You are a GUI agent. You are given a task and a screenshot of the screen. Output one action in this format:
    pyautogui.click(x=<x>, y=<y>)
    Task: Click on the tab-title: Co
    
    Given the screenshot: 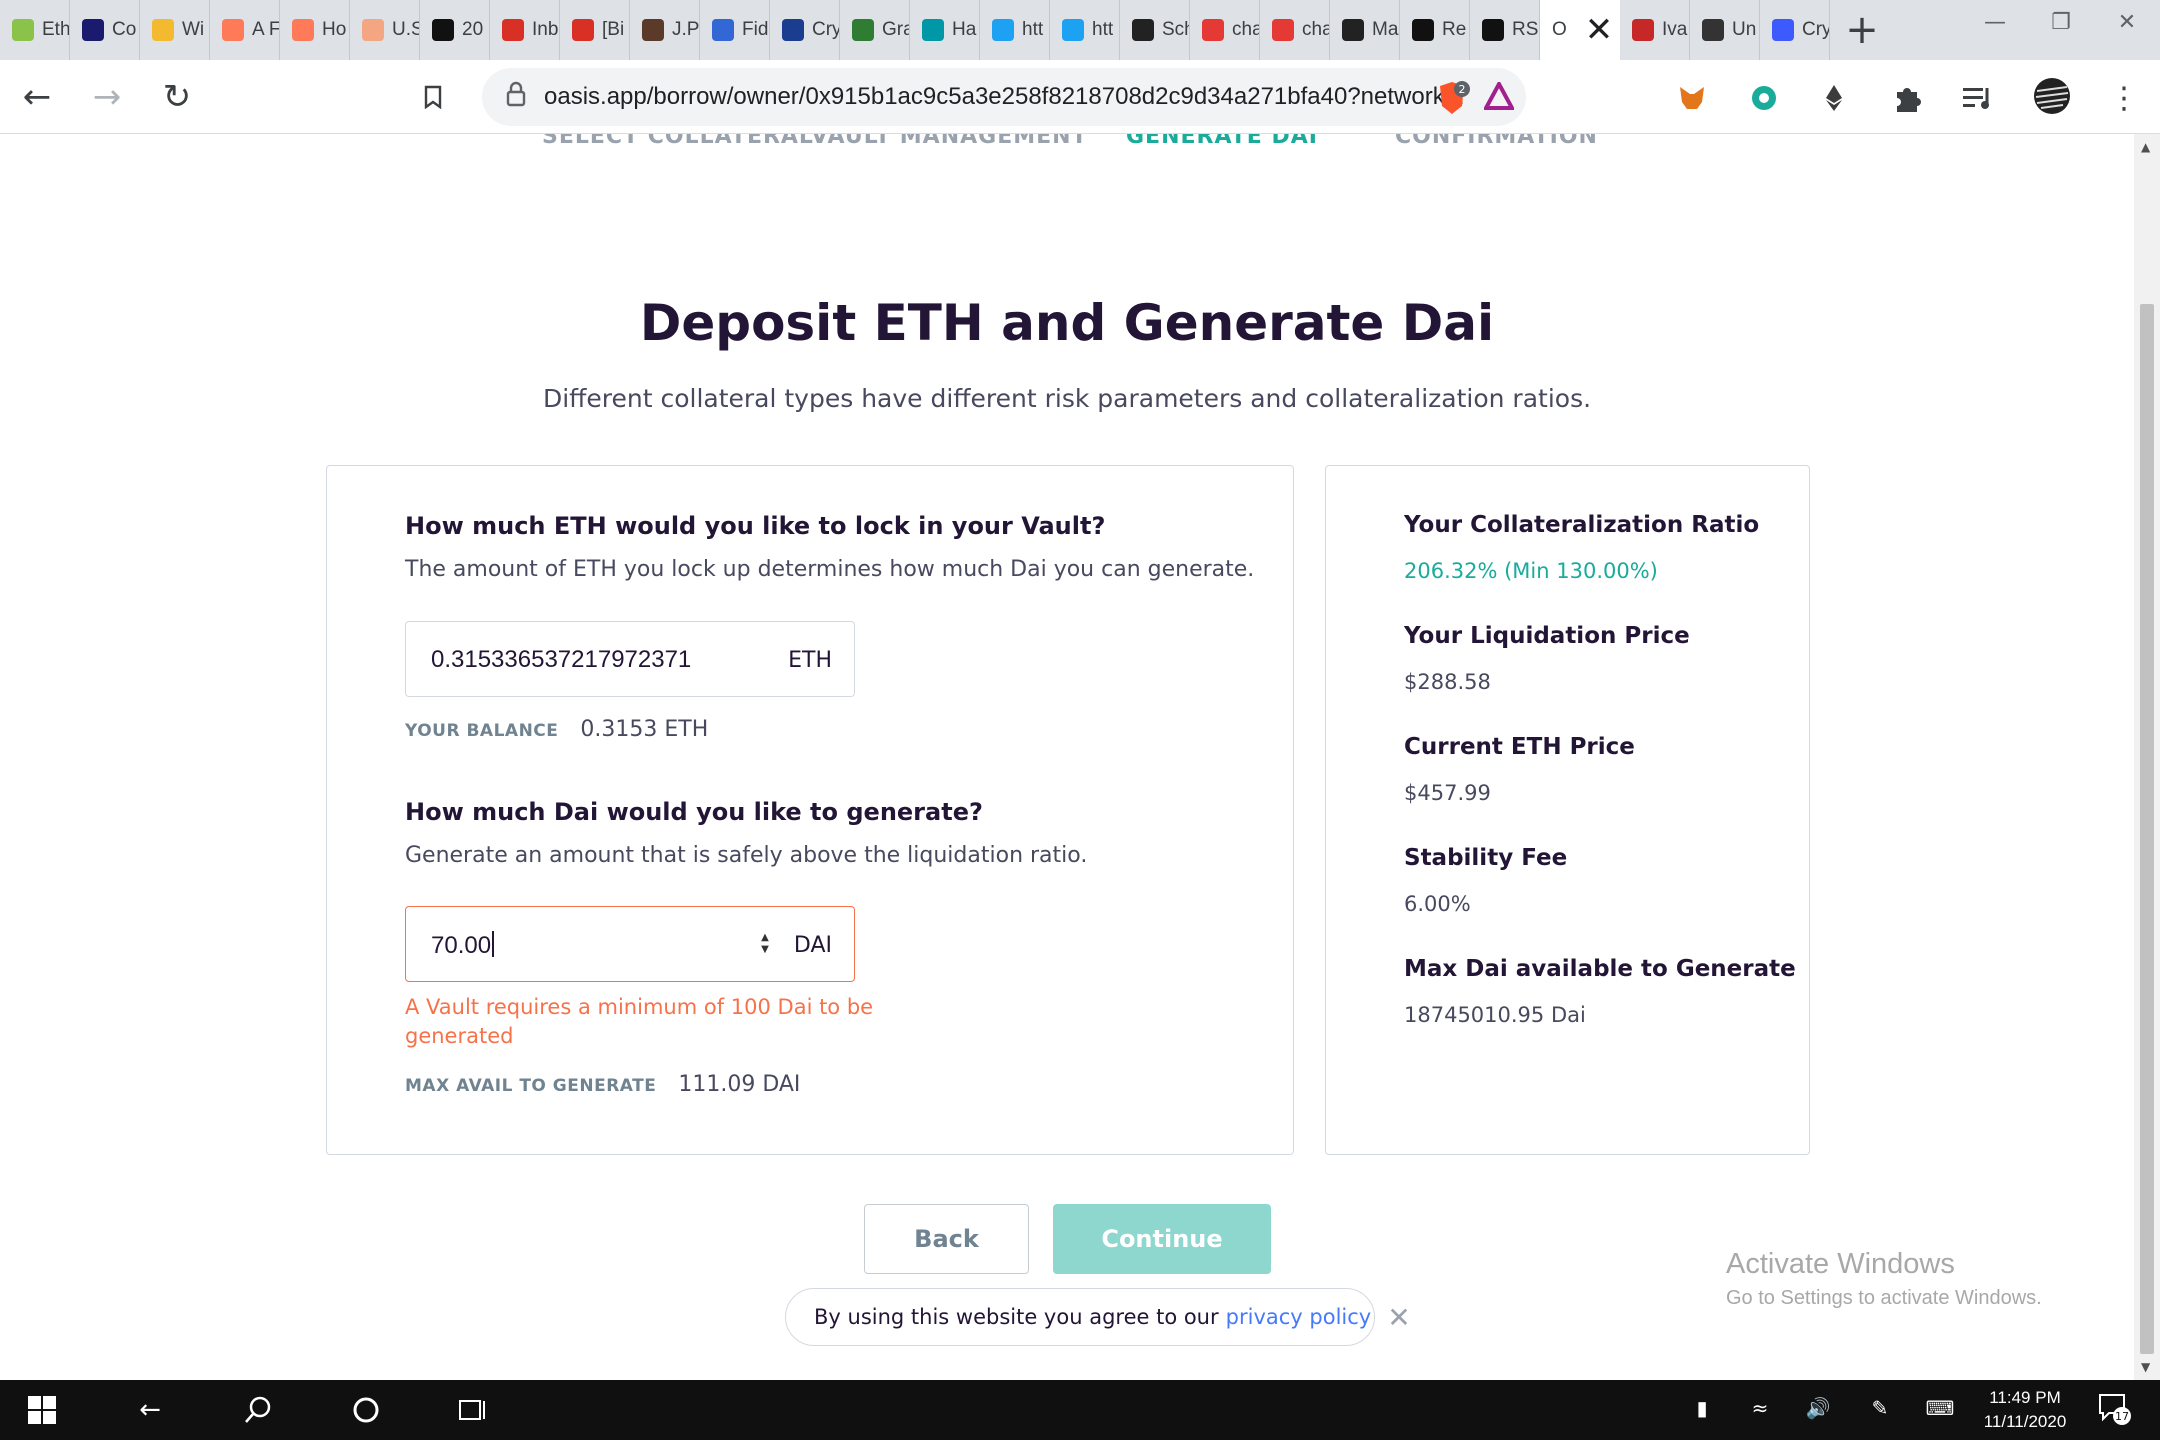 What is the action you would take?
    pyautogui.click(x=124, y=29)
    